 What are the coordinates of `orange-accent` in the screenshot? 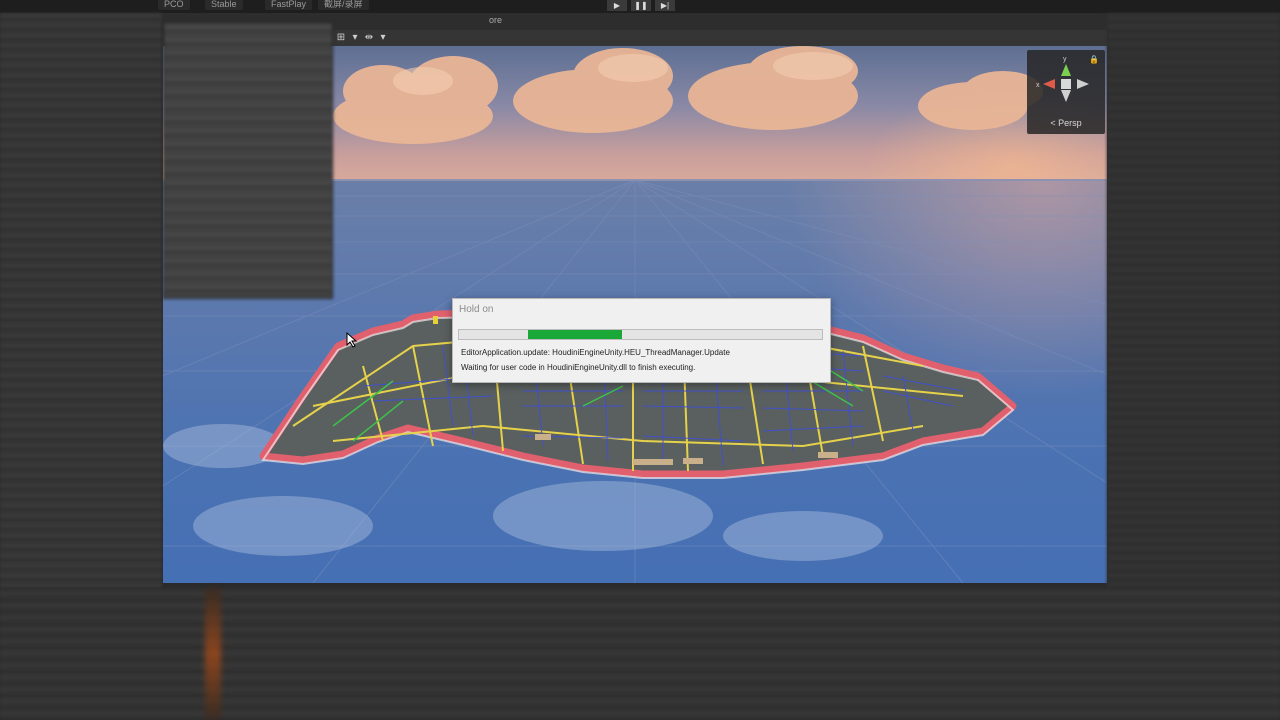 It's located at (213, 654).